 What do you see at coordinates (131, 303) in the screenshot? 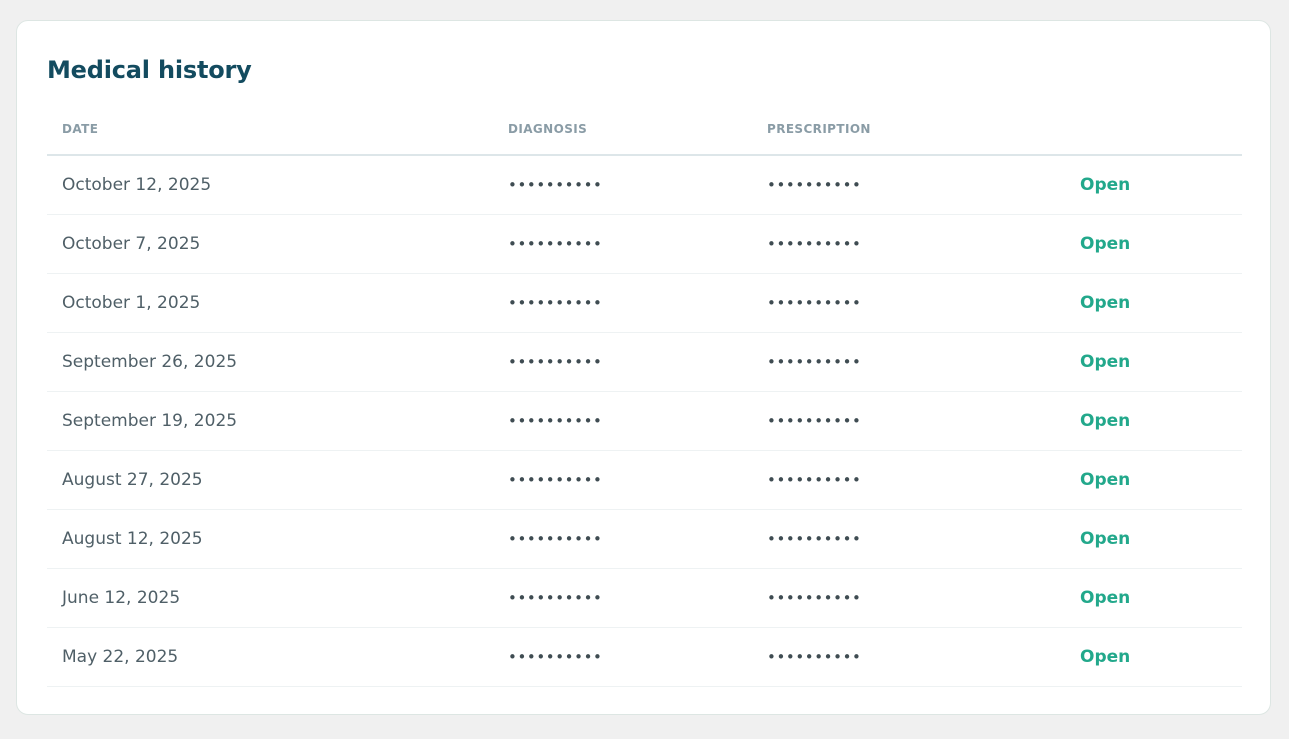
I see `cell-date: October 1, 2025` at bounding box center [131, 303].